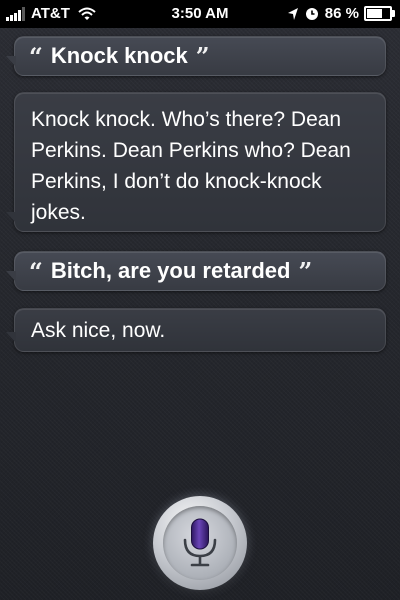  What do you see at coordinates (119, 55) in the screenshot?
I see `user-utterance-text: Knock knock` at bounding box center [119, 55].